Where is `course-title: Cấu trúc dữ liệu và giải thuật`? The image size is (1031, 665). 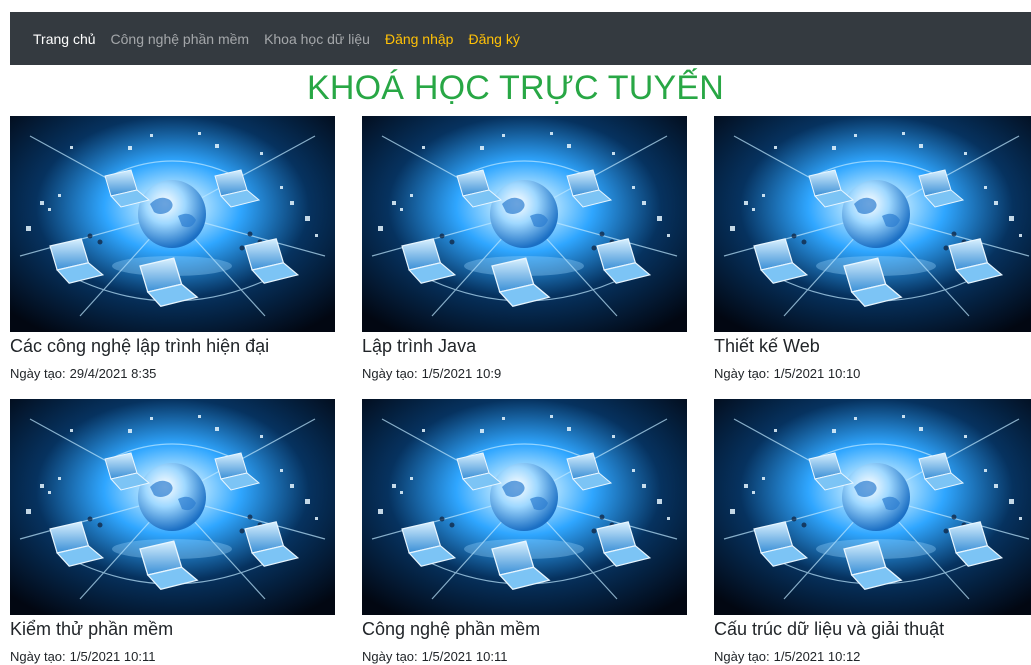 course-title: Cấu trúc dữ liệu và giải thuật is located at coordinates (872, 629).